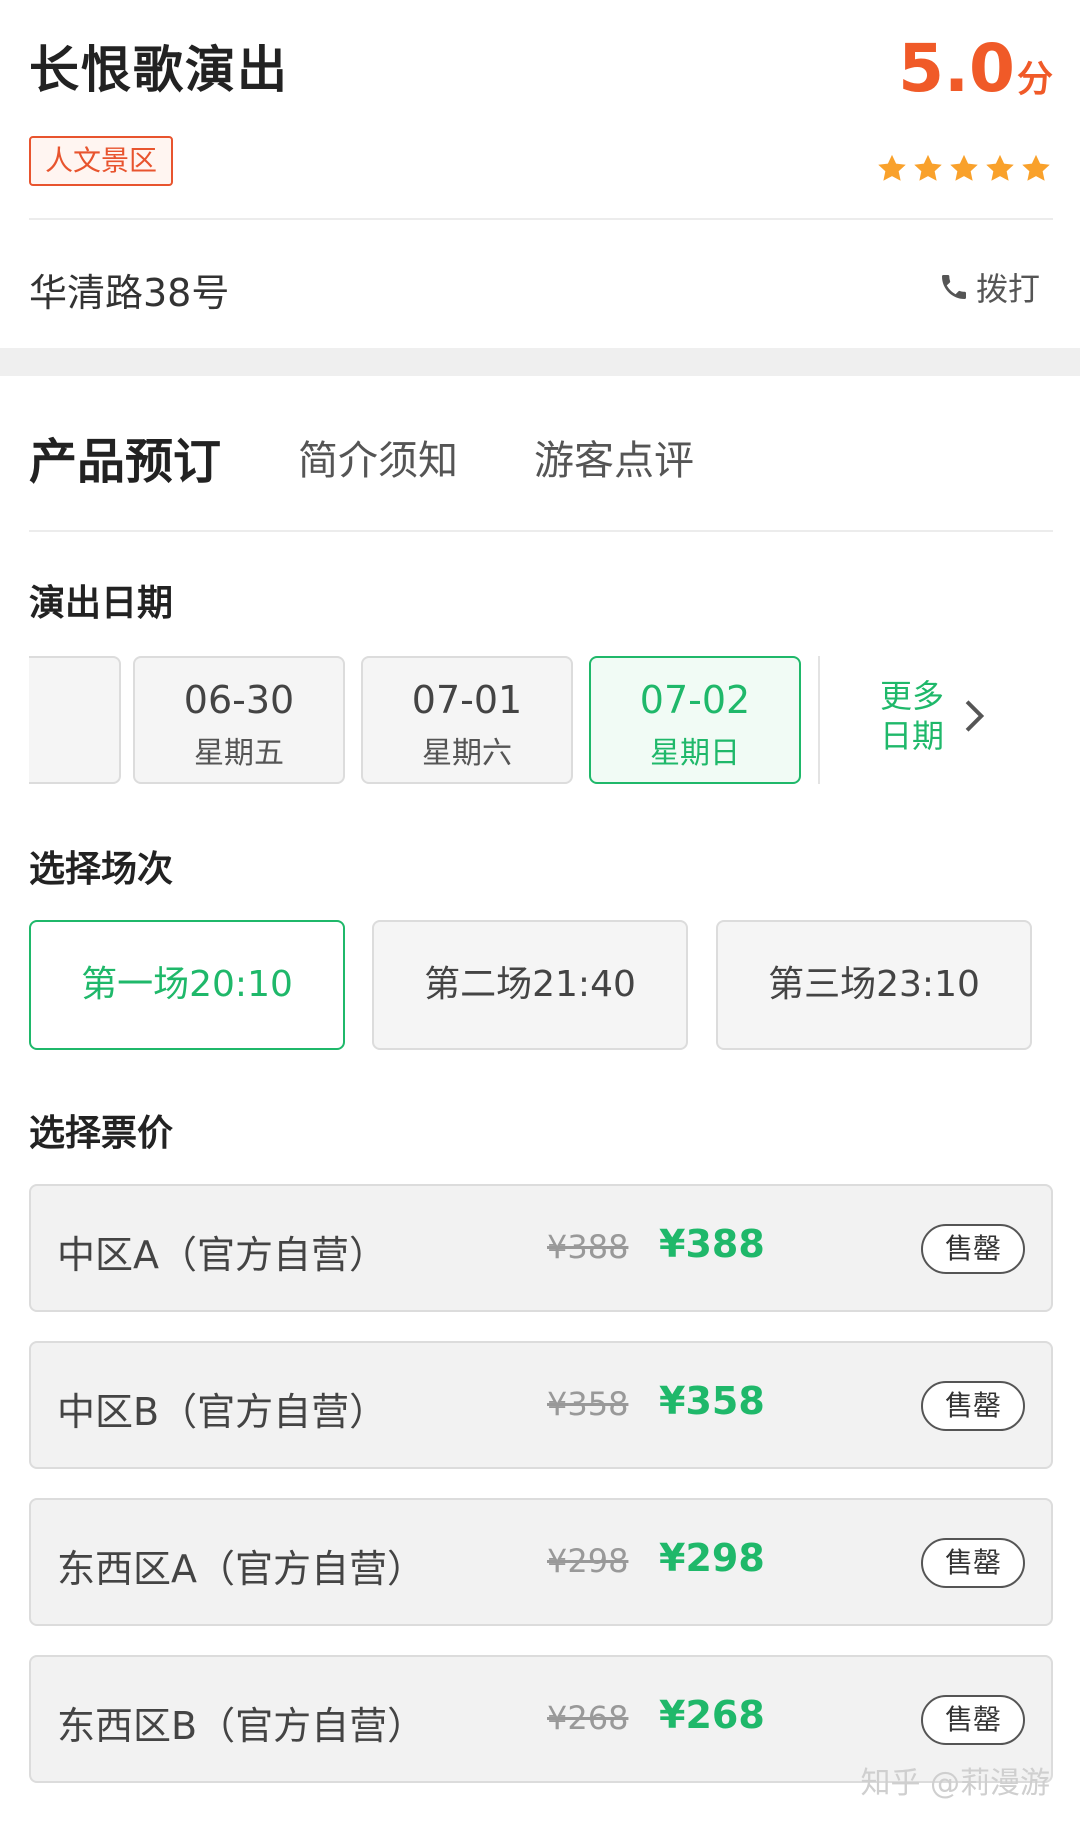 This screenshot has width=1080, height=1823. Describe the element at coordinates (912, 716) in the screenshot. I see `more-dates-label: 更多日期` at that location.